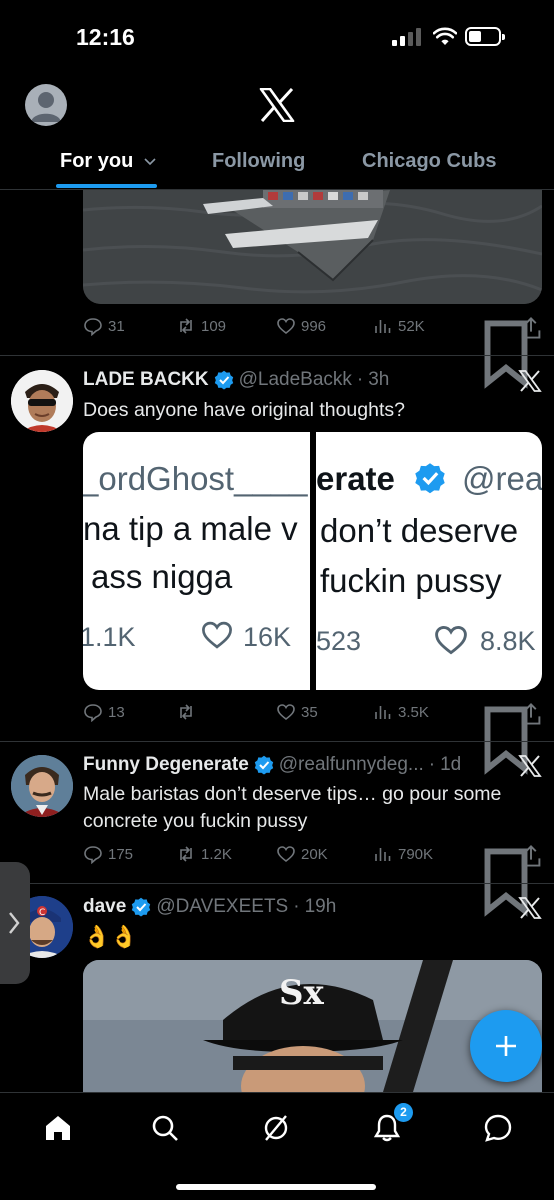 The image size is (554, 1200). Describe the element at coordinates (216, 854) in the screenshot. I see `repost-count: 1.2K` at that location.